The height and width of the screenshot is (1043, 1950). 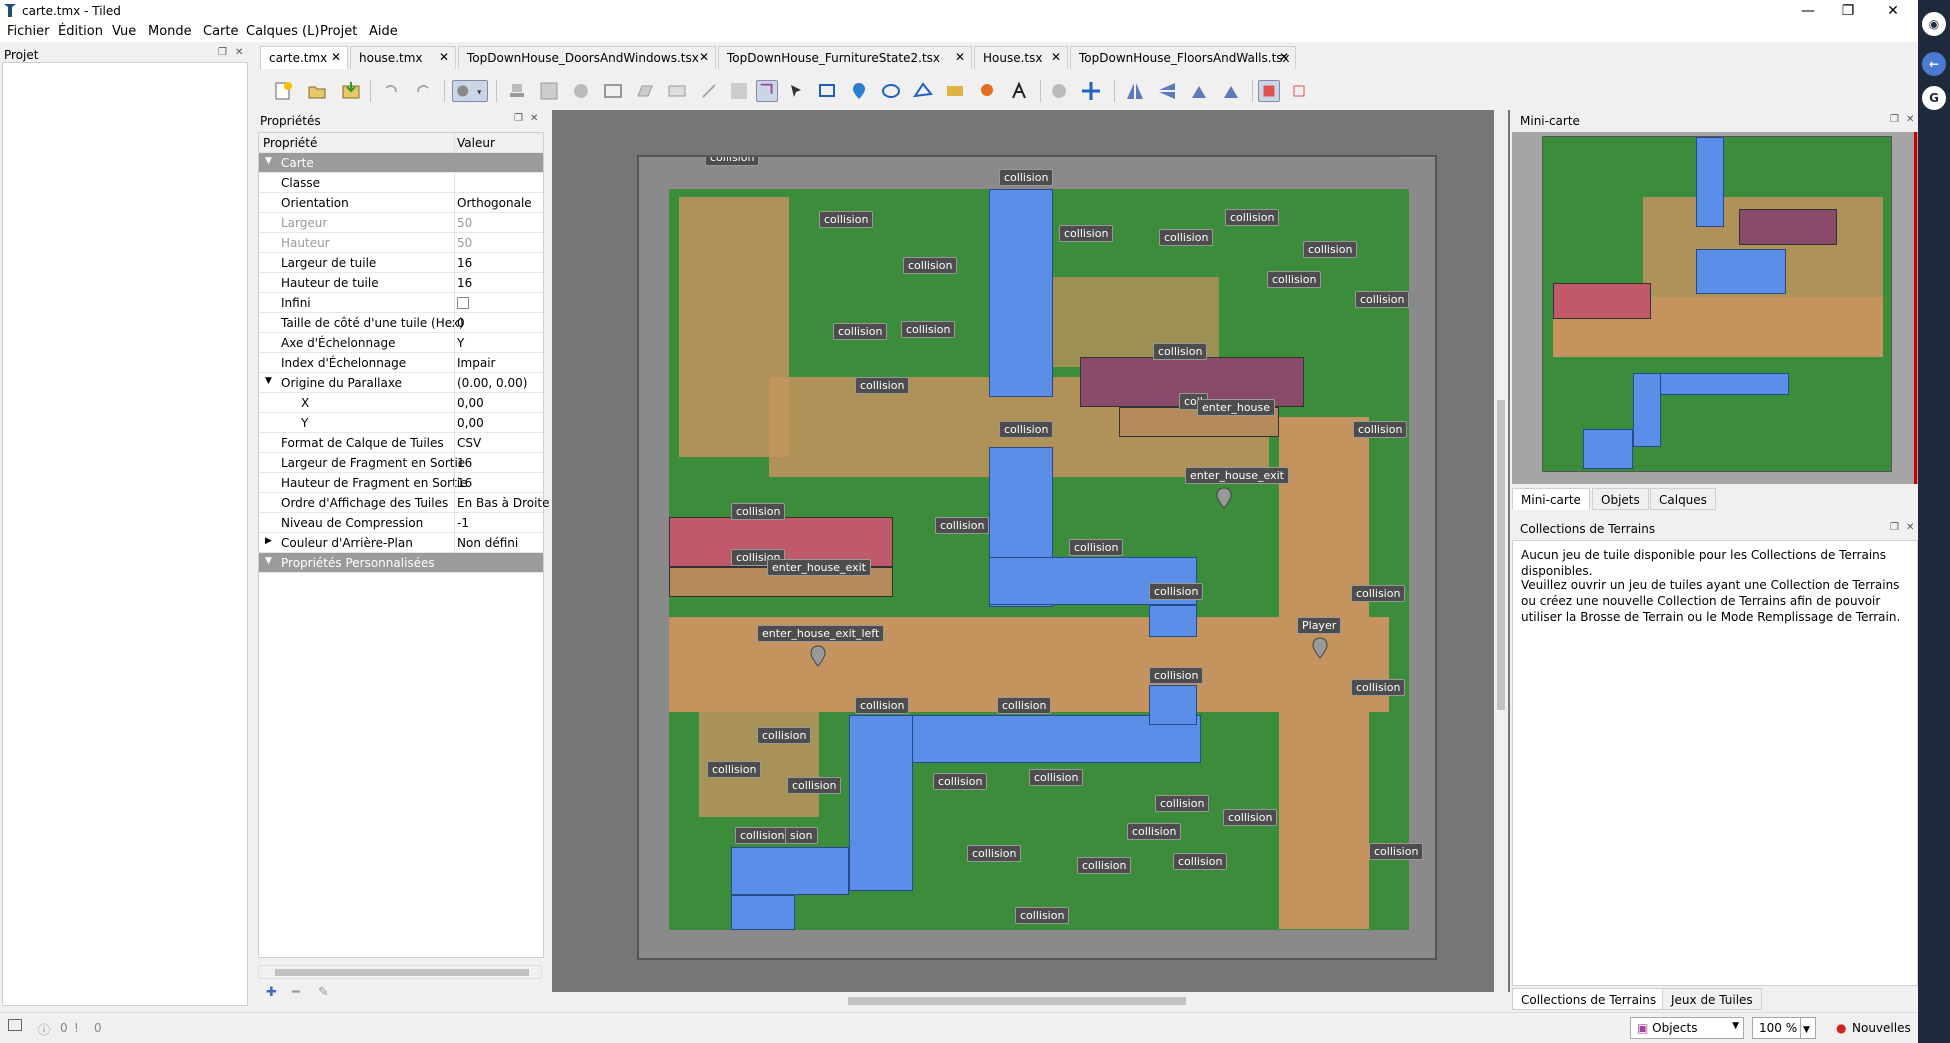 I want to click on insert-rectangle-icon, so click(x=827, y=91).